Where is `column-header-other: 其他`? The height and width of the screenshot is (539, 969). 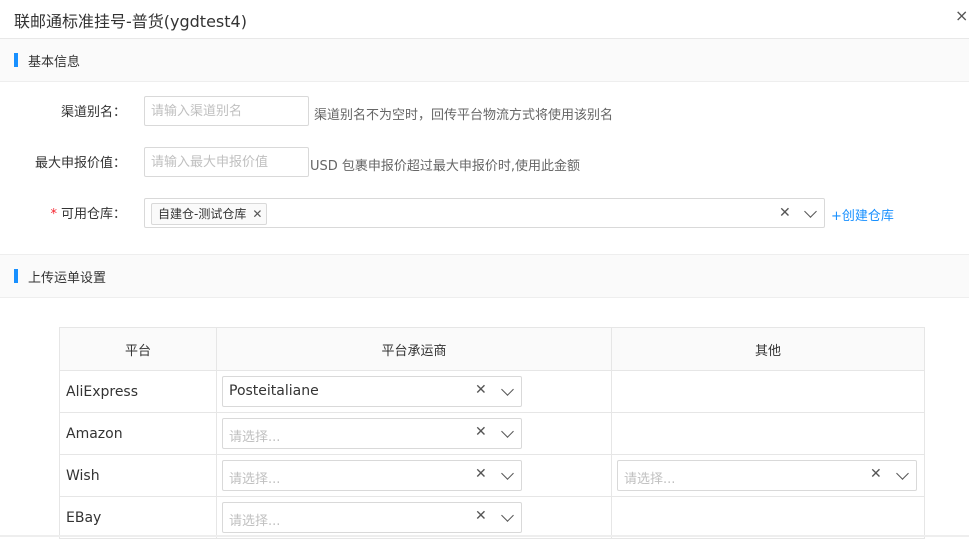
column-header-other: 其他 is located at coordinates (768, 349).